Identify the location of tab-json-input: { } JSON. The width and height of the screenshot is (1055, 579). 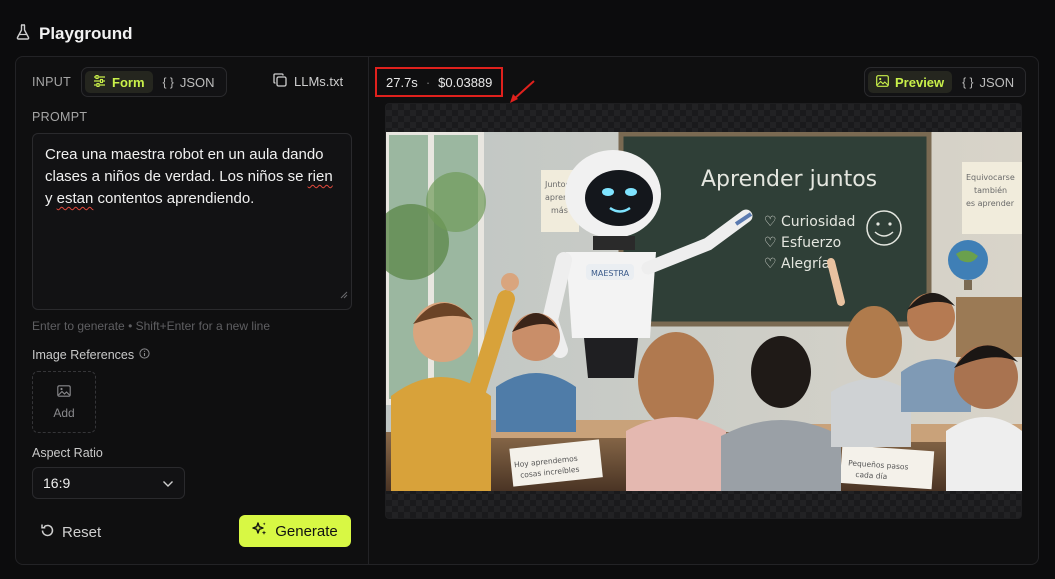
(189, 82).